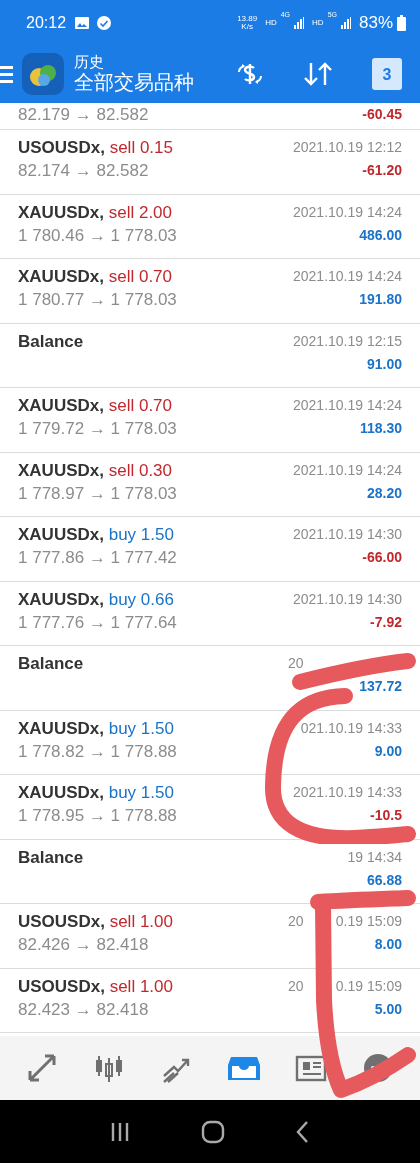 Image resolution: width=420 pixels, height=1163 pixels. I want to click on price-range: 82.423 → 82.418, so click(84, 1009).